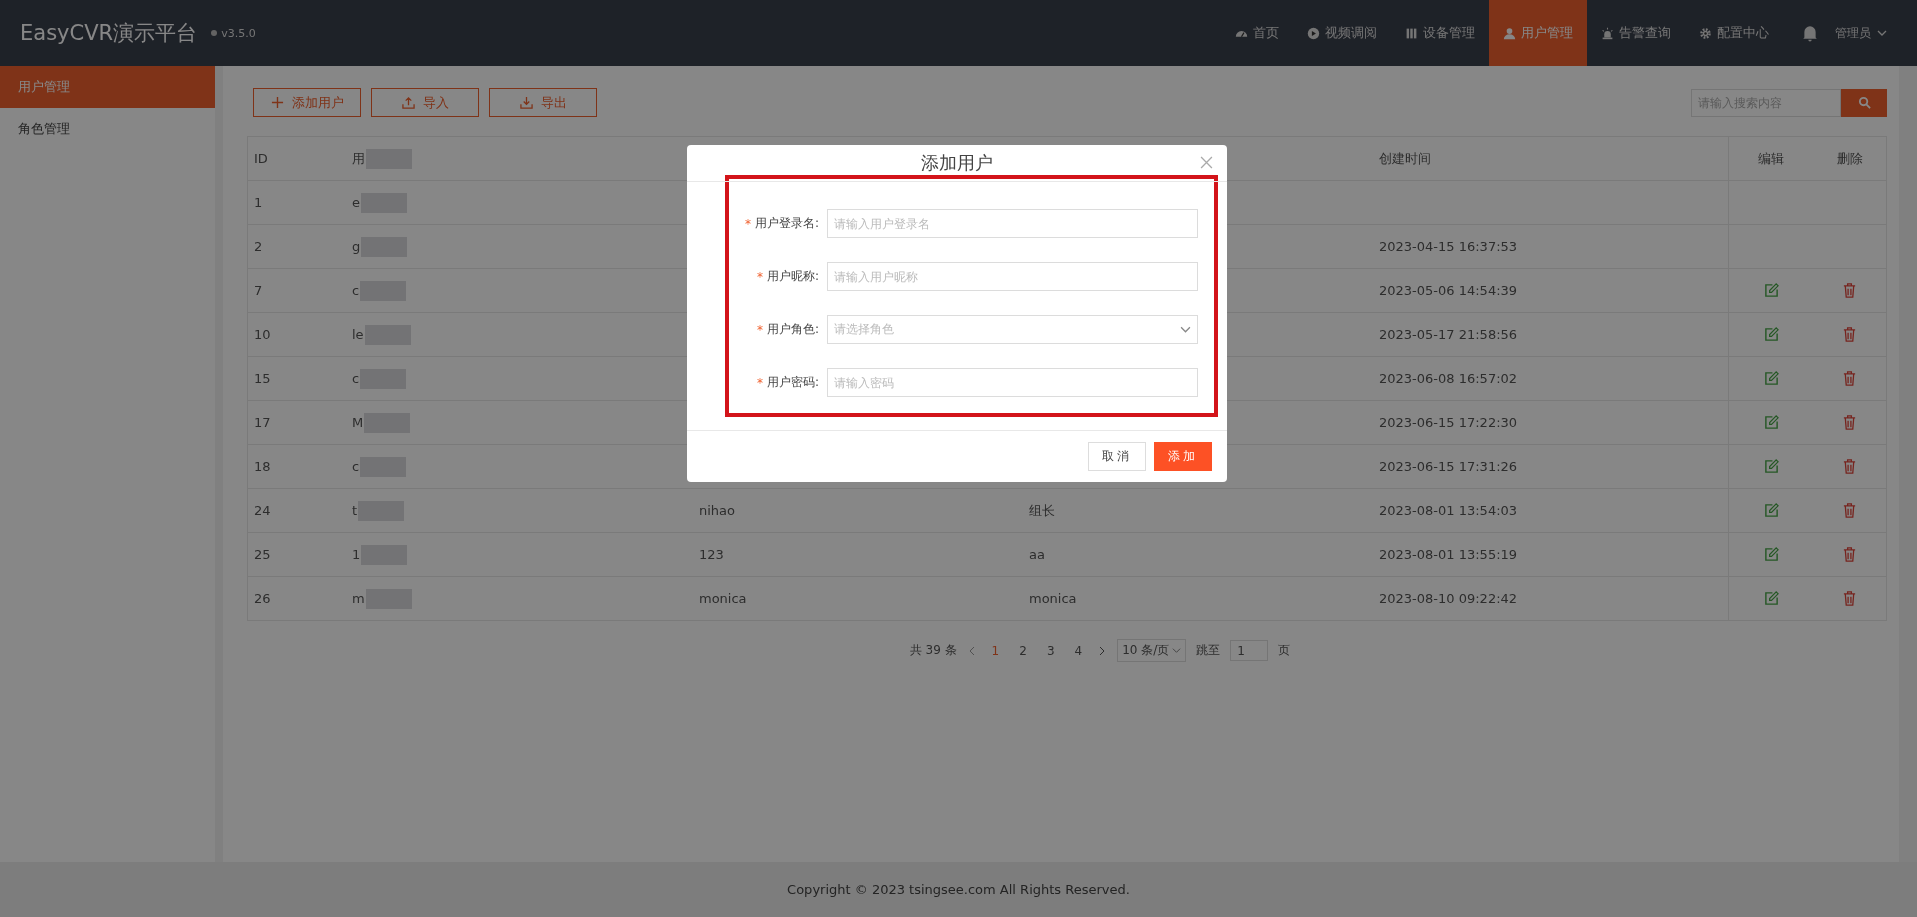  I want to click on name-cell: g, so click(356, 246).